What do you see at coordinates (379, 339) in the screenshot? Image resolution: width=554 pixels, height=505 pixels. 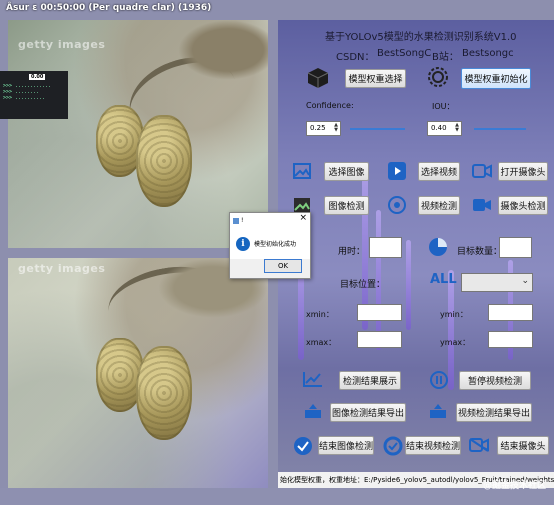 I see `xmax-output` at bounding box center [379, 339].